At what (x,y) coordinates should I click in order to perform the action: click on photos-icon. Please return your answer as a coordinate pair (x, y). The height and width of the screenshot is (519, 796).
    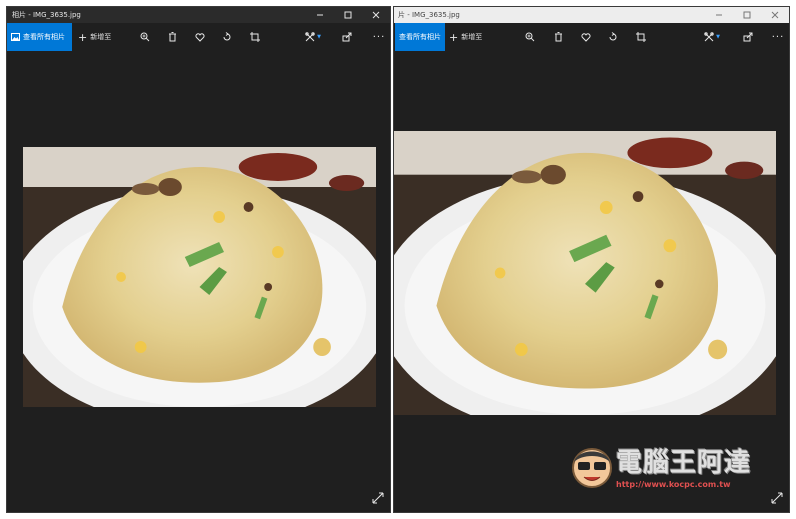
    Looking at the image, I should click on (15, 37).